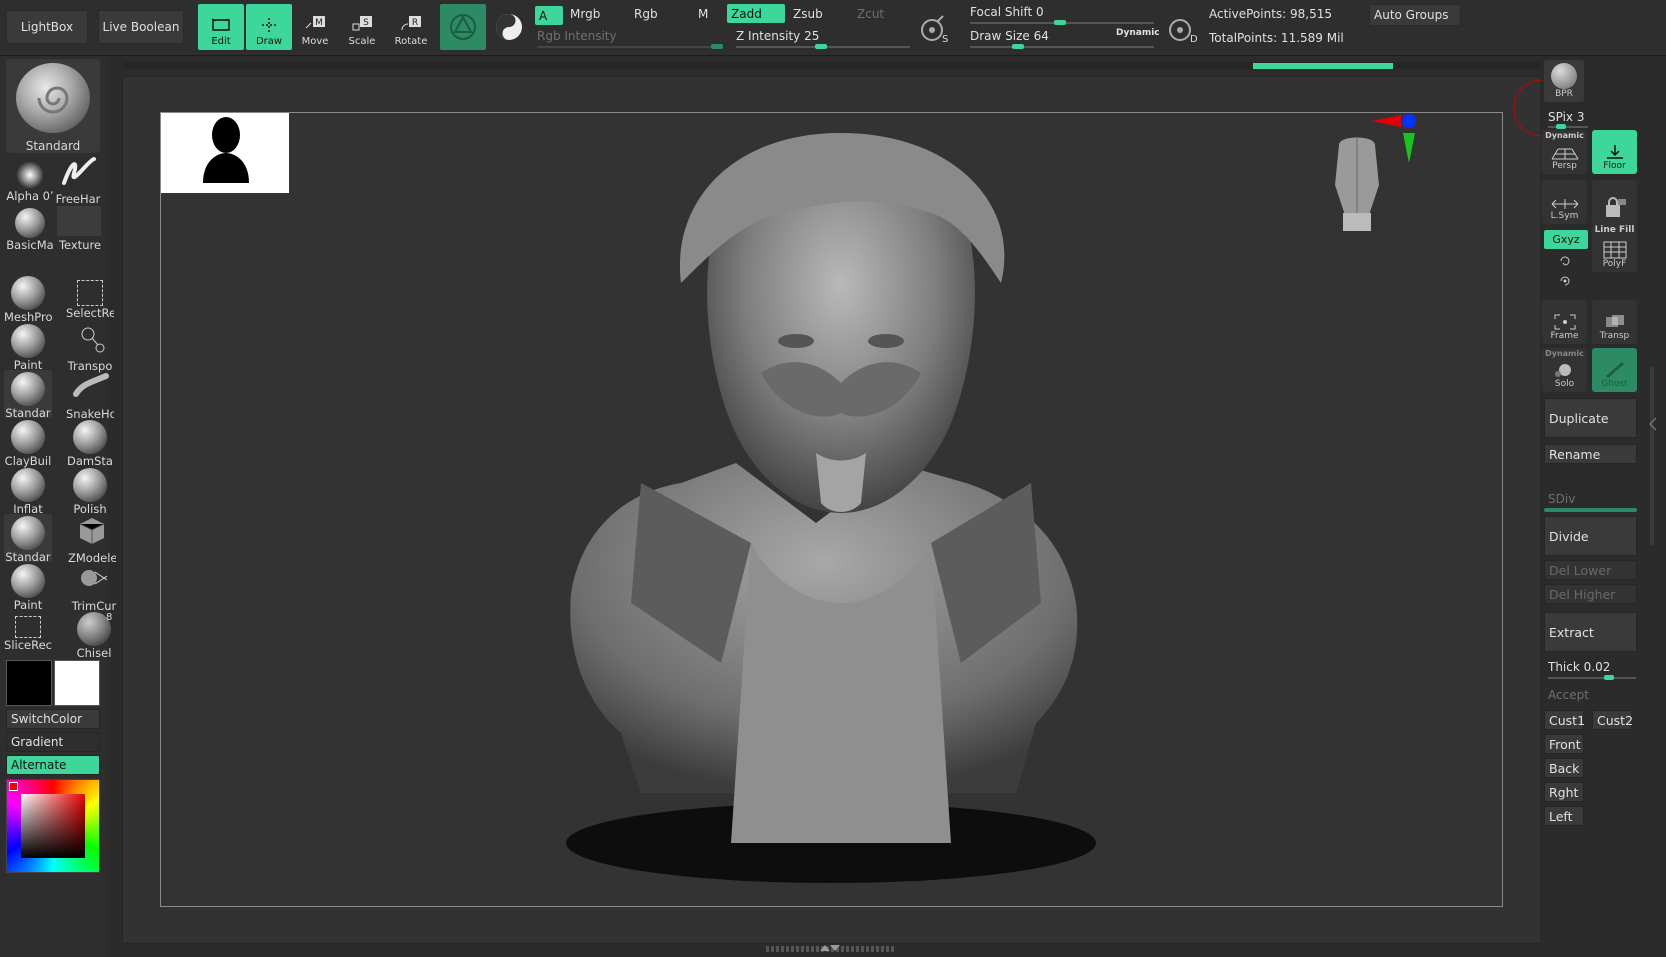 The height and width of the screenshot is (957, 1666). What do you see at coordinates (90, 443) in the screenshot?
I see `brush-damstandard: DamSta` at bounding box center [90, 443].